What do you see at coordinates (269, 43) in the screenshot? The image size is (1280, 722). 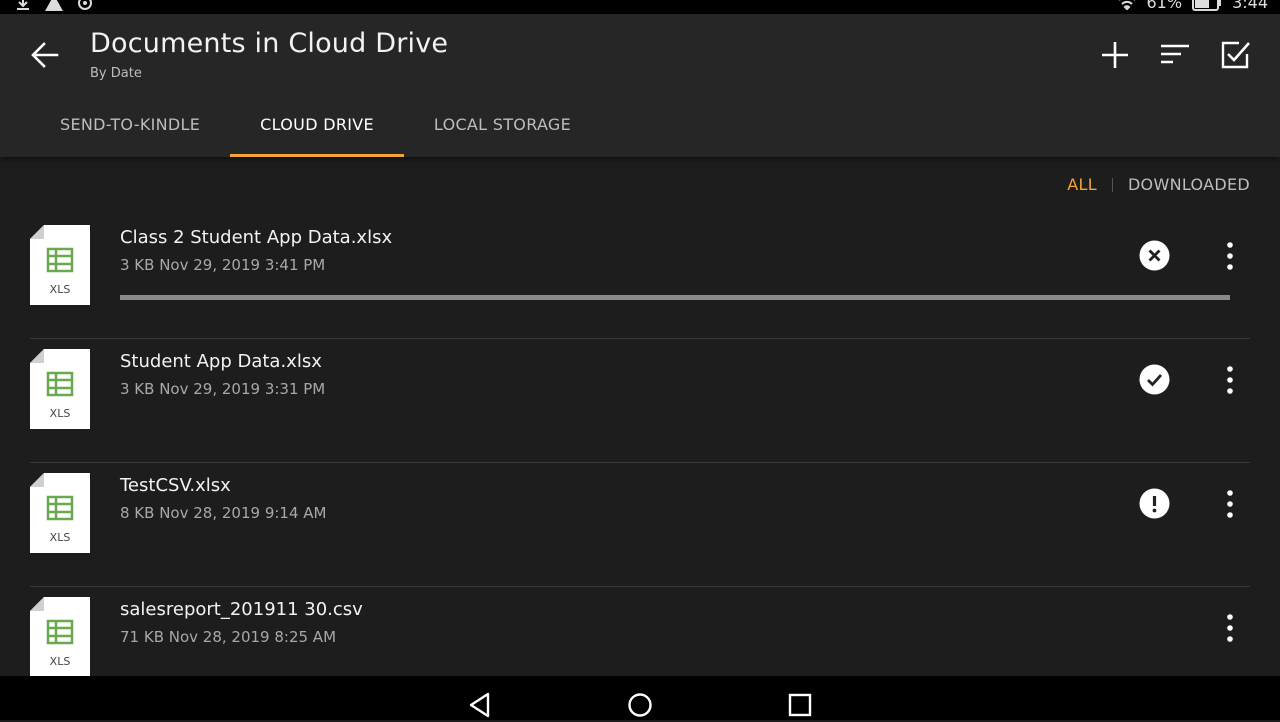 I see `page-title: Documents in Cloud Drive` at bounding box center [269, 43].